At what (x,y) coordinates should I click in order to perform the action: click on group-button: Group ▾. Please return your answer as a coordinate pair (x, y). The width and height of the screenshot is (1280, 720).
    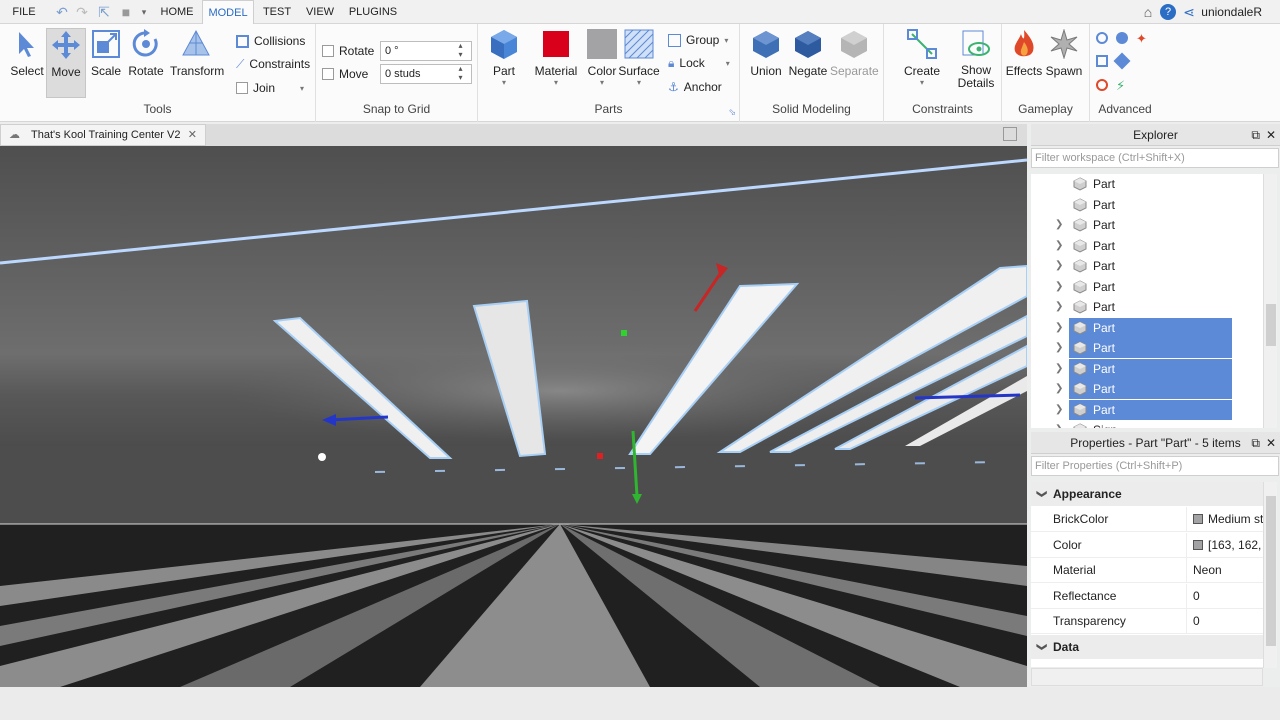
    Looking at the image, I should click on (698, 40).